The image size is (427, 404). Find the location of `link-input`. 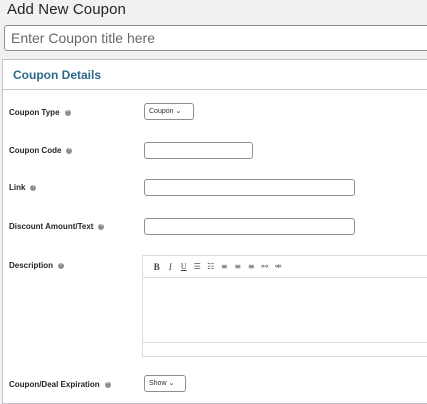

link-input is located at coordinates (249, 187).